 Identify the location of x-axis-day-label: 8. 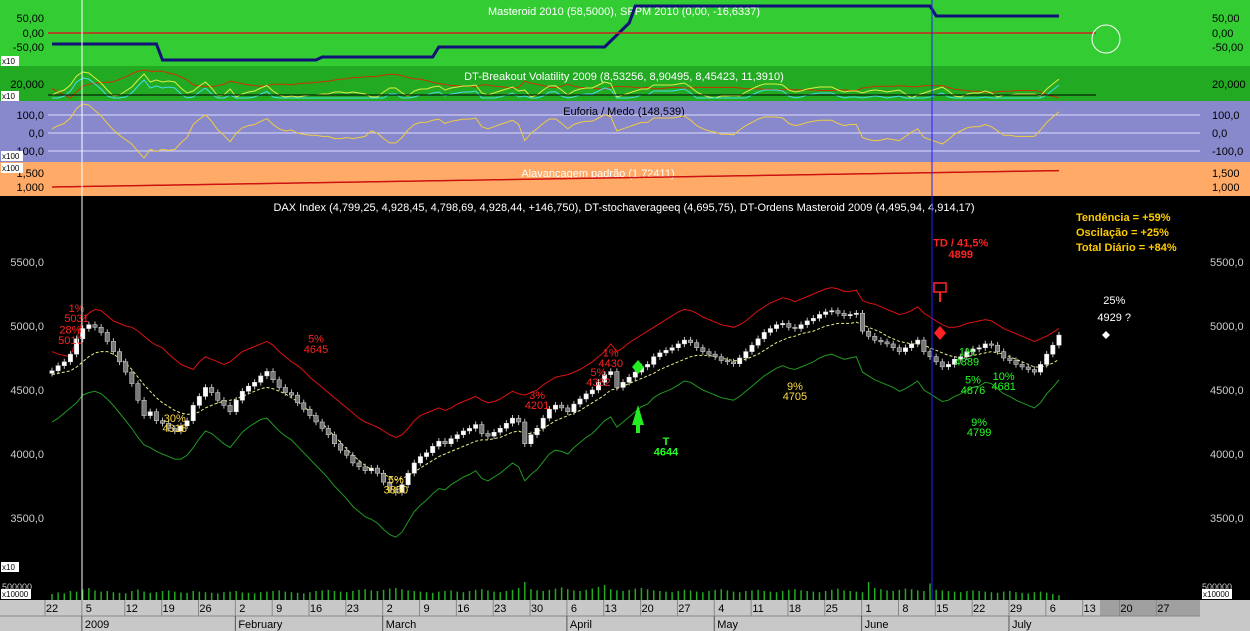
(905, 609).